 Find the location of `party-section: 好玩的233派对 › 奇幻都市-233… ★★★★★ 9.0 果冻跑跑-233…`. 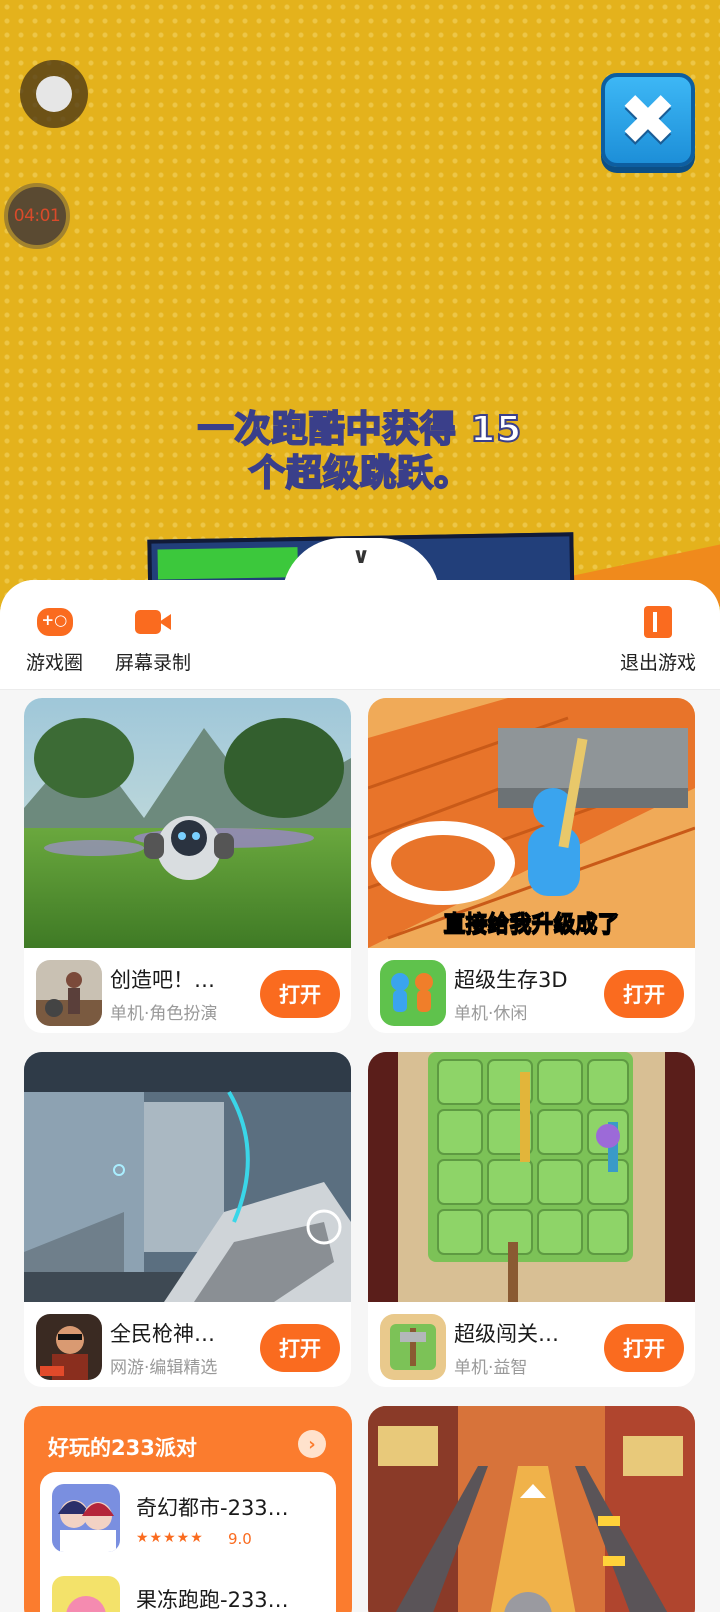

party-section: 好玩的233派对 › 奇幻都市-233… ★★★★★ 9.0 果冻跑跑-233… is located at coordinates (188, 1509).